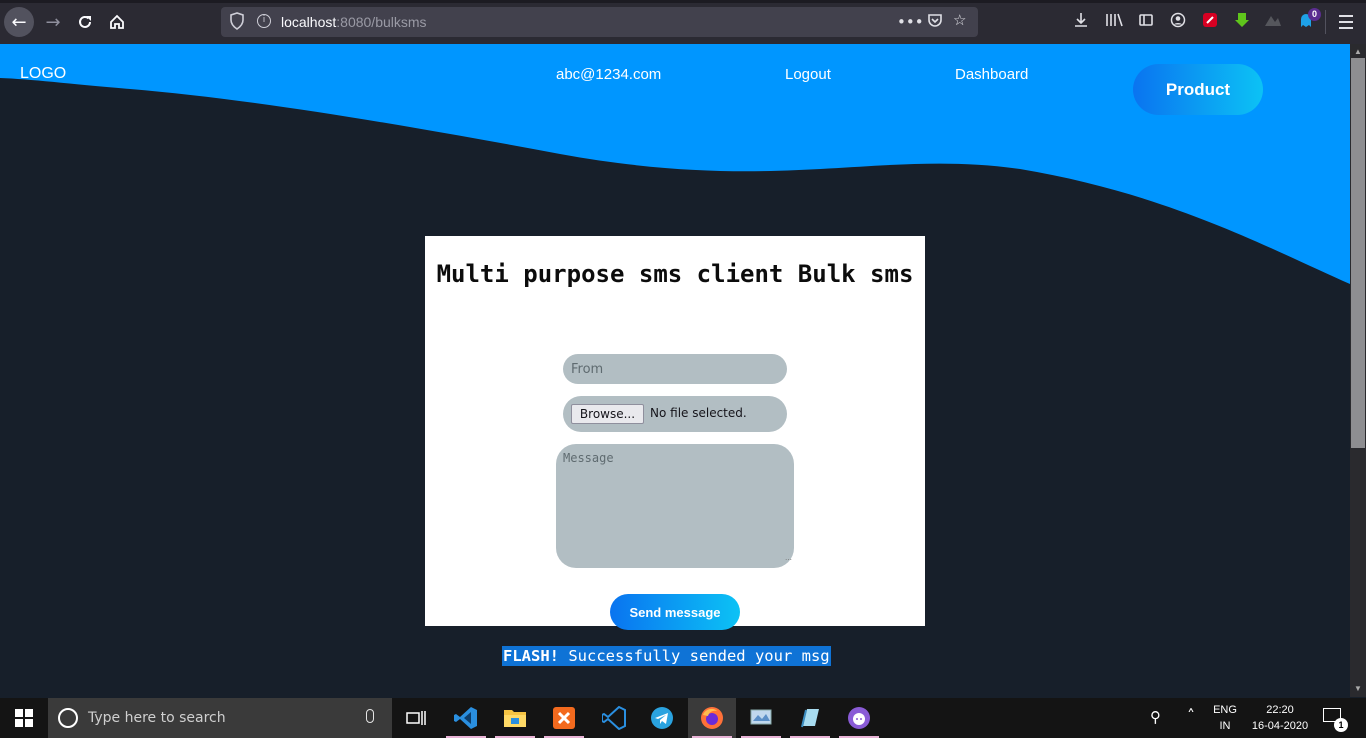 Image resolution: width=1366 pixels, height=738 pixels. Describe the element at coordinates (1225, 710) in the screenshot. I see `language-code: ENG` at that location.